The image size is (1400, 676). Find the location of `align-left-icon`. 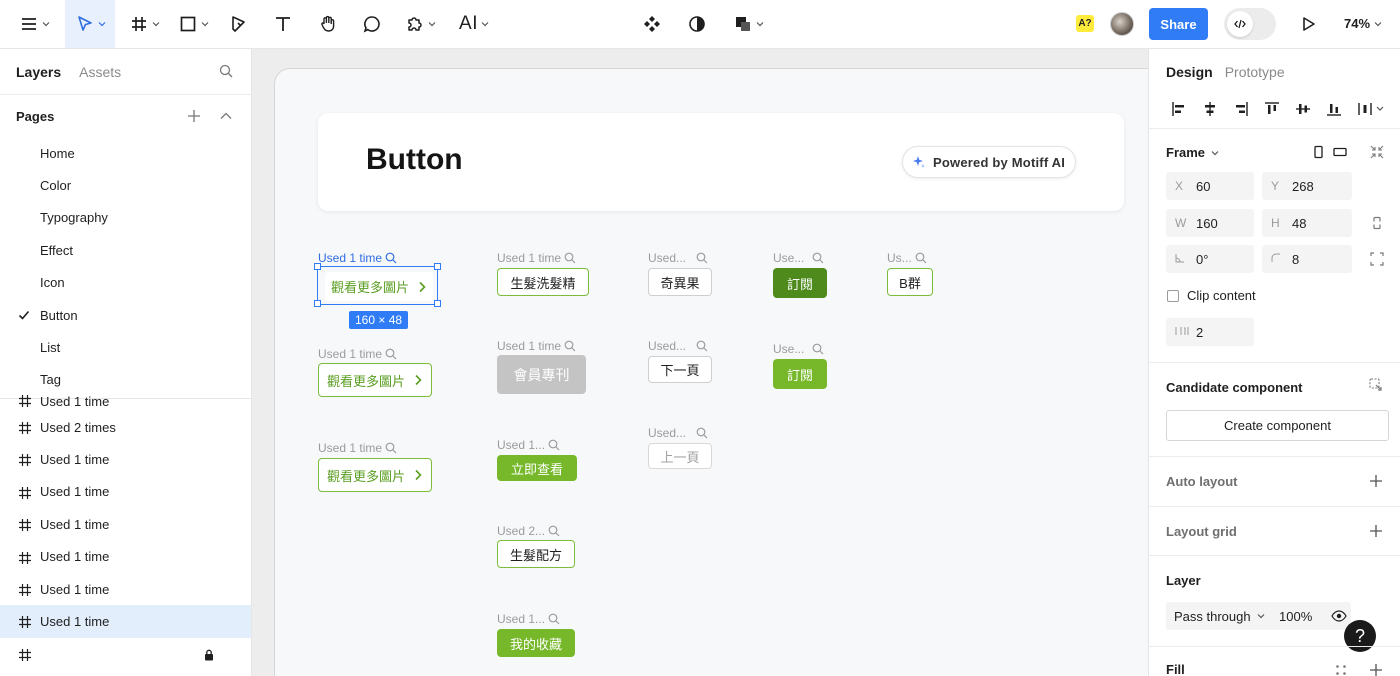

align-left-icon is located at coordinates (1179, 109).